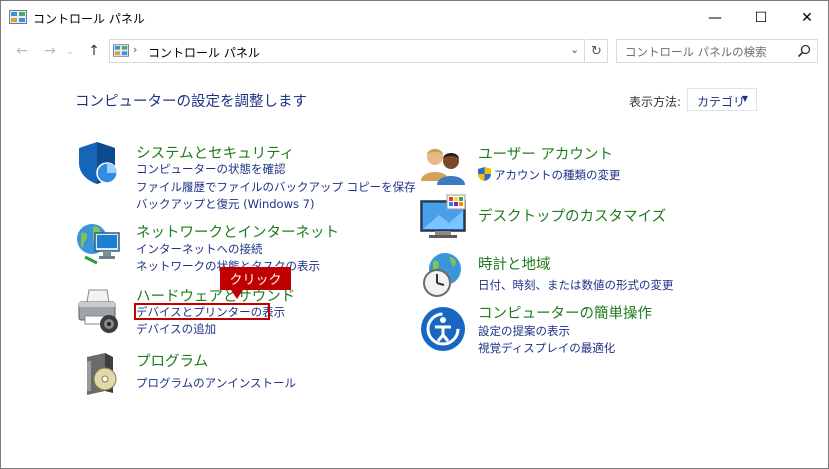 This screenshot has width=829, height=469. Describe the element at coordinates (443, 217) in the screenshot. I see `desktop-customize-monitor-icon` at that location.